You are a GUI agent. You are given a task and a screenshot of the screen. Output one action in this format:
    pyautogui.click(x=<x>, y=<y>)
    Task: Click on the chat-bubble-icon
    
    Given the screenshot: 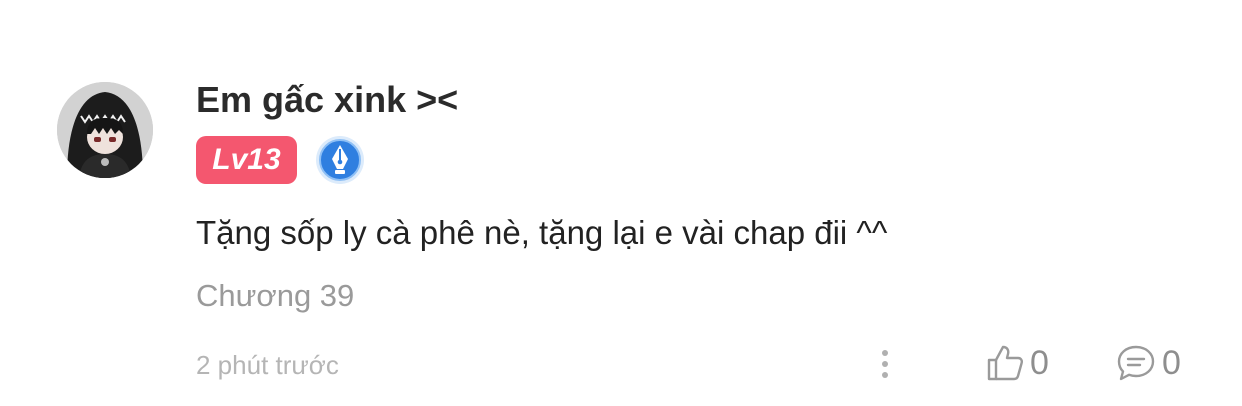 What is the action you would take?
    pyautogui.click(x=1136, y=363)
    